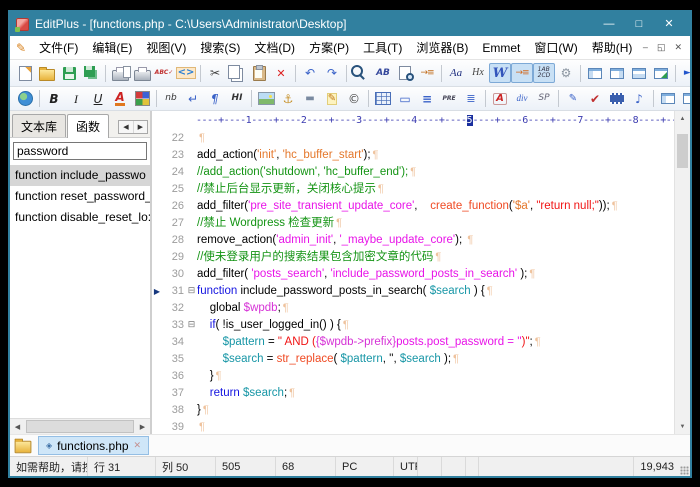 This screenshot has width=700, height=487. I want to click on insert-list-icon: ≣, so click(471, 99).